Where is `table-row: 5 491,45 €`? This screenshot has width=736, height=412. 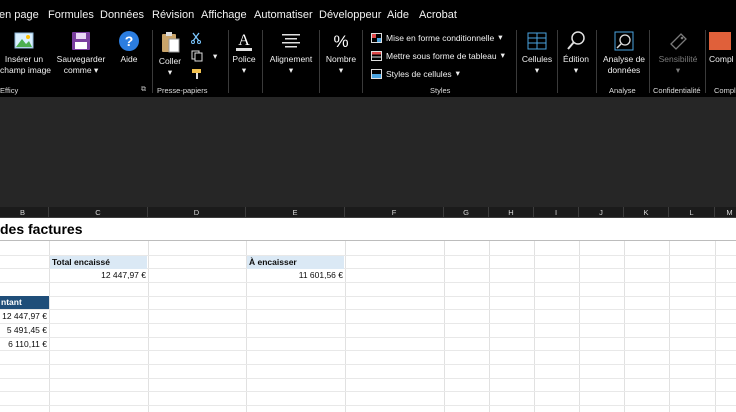
table-row: 5 491,45 € is located at coordinates (24, 330).